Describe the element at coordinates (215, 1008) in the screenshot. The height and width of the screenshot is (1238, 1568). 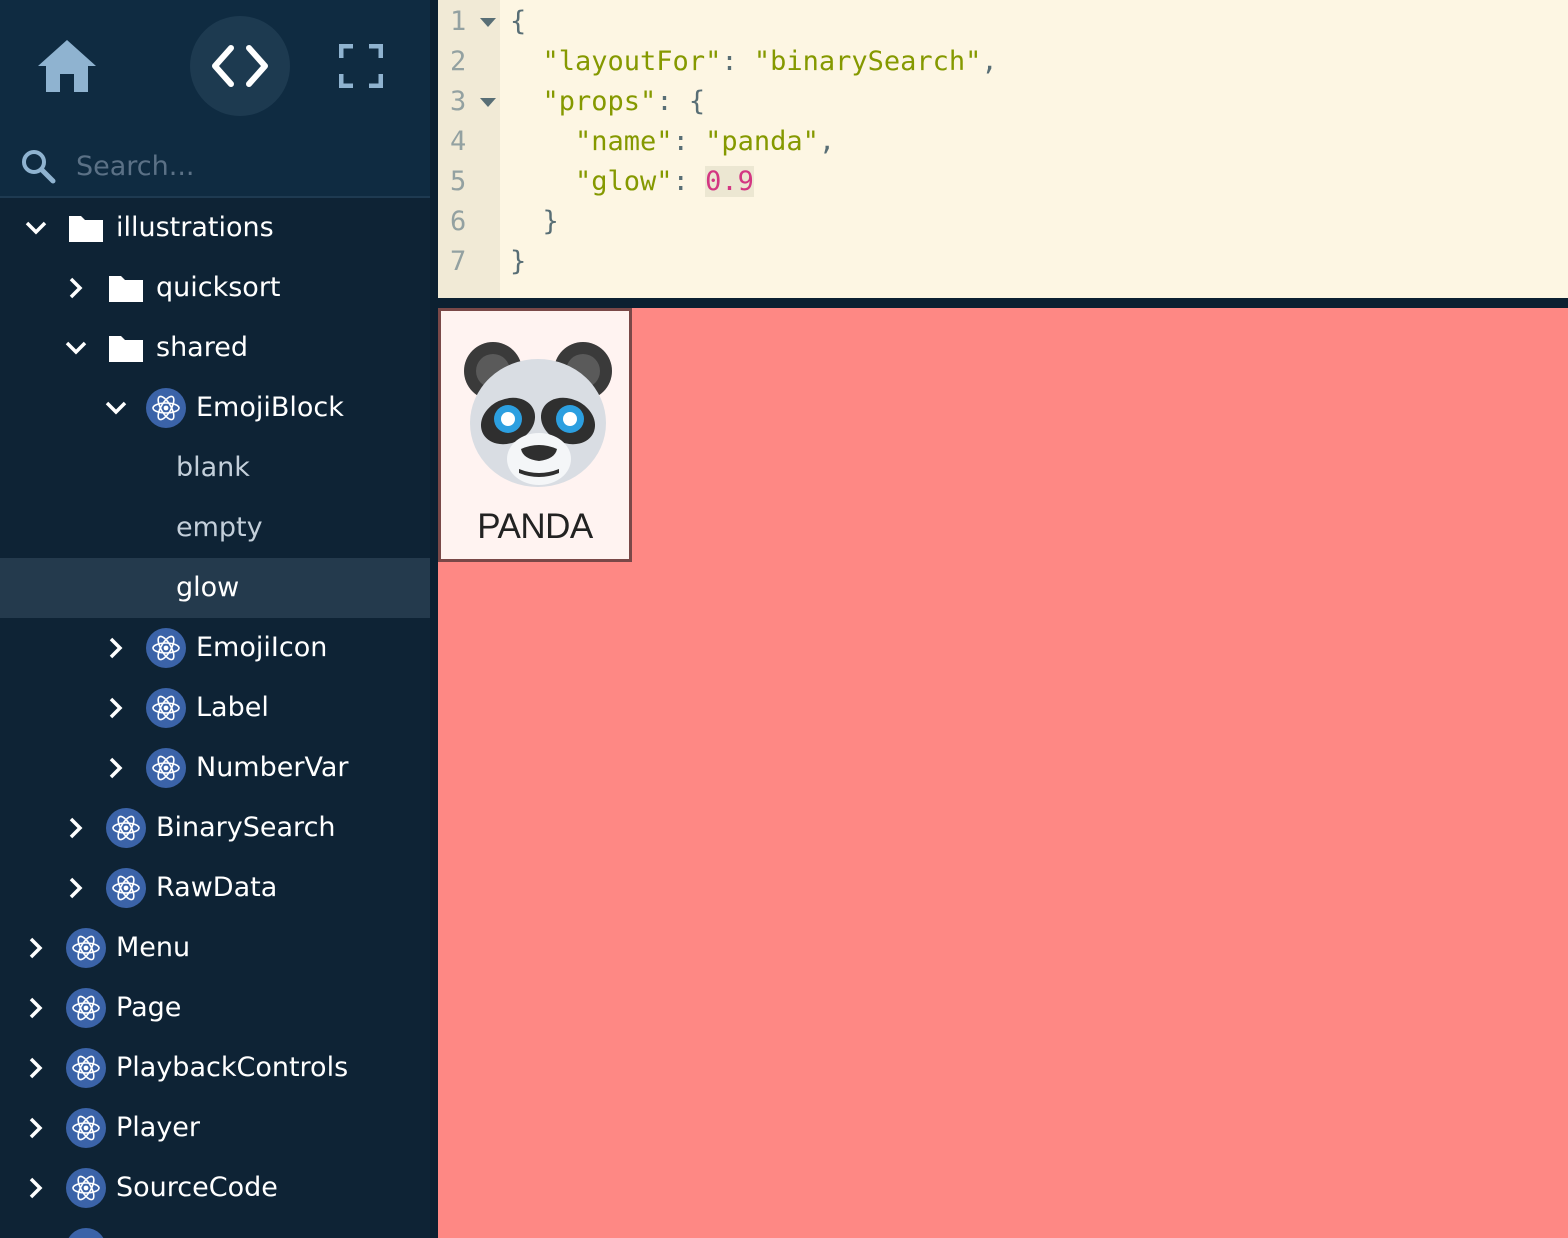
I see `tree-item-page: Page` at that location.